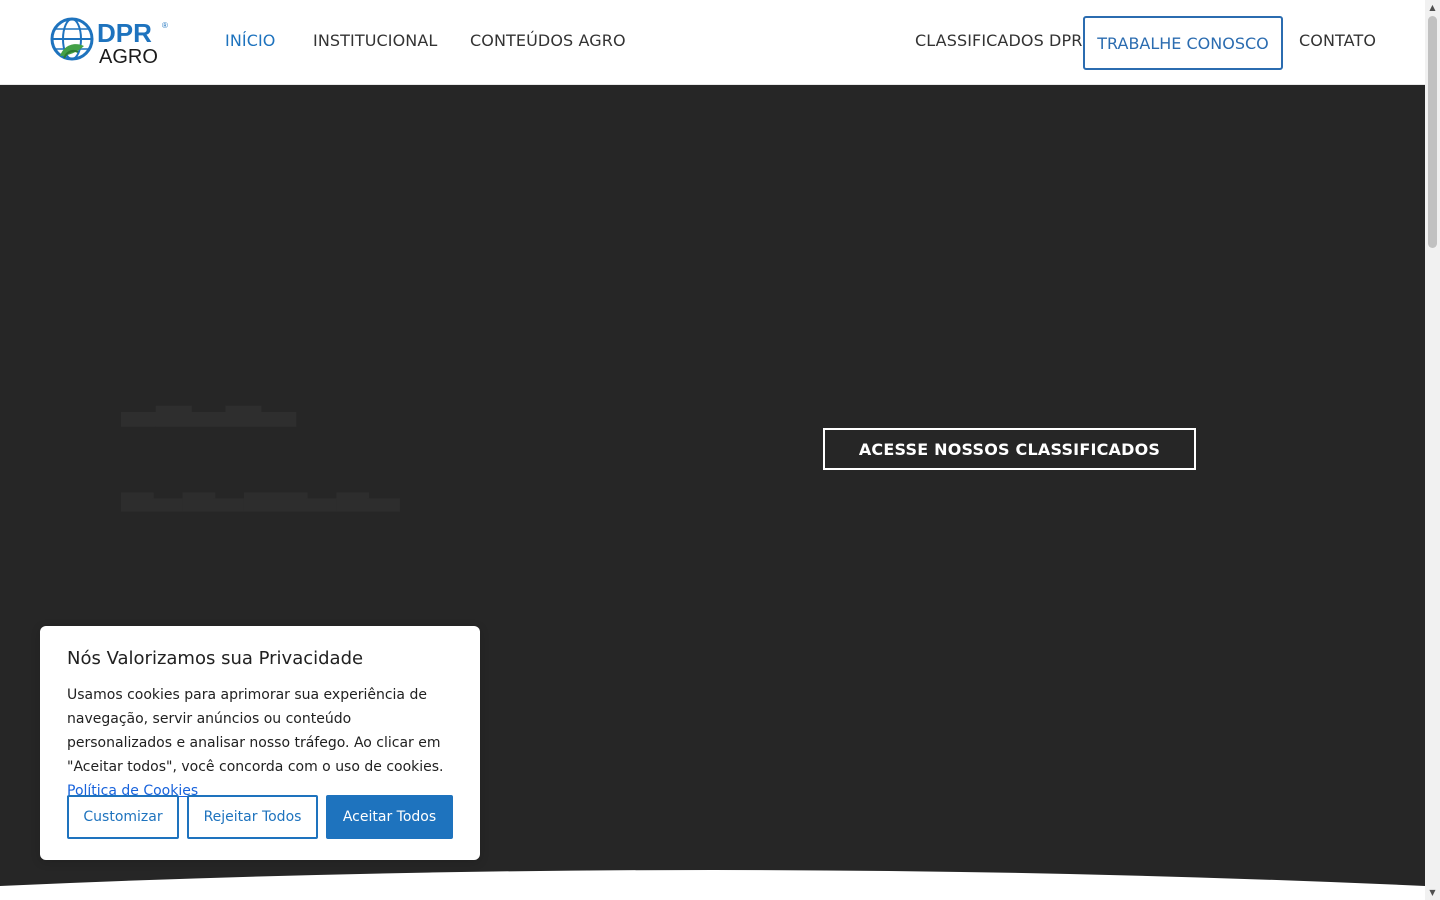 This screenshot has height=900, width=1440. Describe the element at coordinates (1432, 132) in the screenshot. I see `scrollbar-thumb` at that location.